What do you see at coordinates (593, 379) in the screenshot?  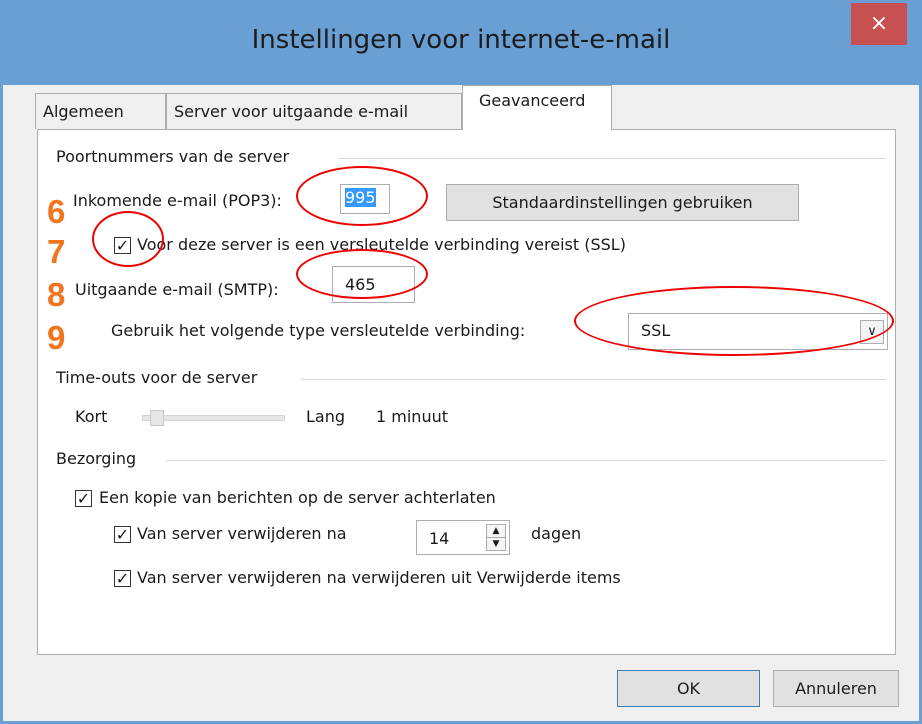 I see `section-timeouts-divider` at bounding box center [593, 379].